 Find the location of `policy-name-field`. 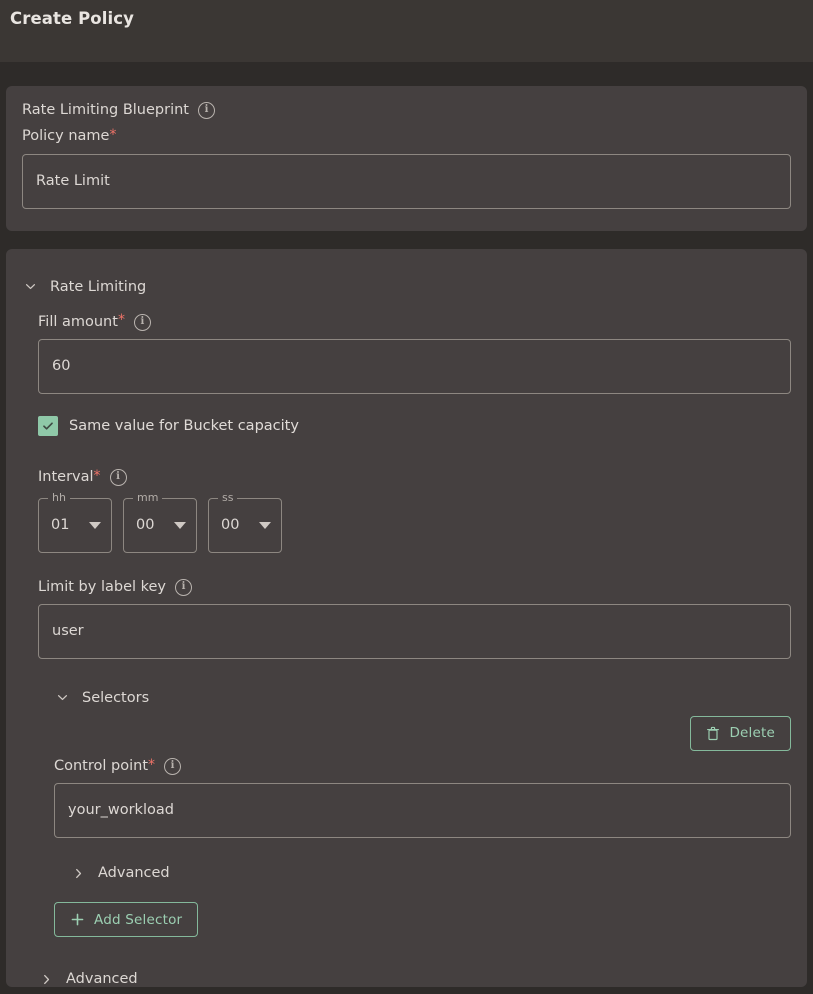

policy-name-field is located at coordinates (406, 181).